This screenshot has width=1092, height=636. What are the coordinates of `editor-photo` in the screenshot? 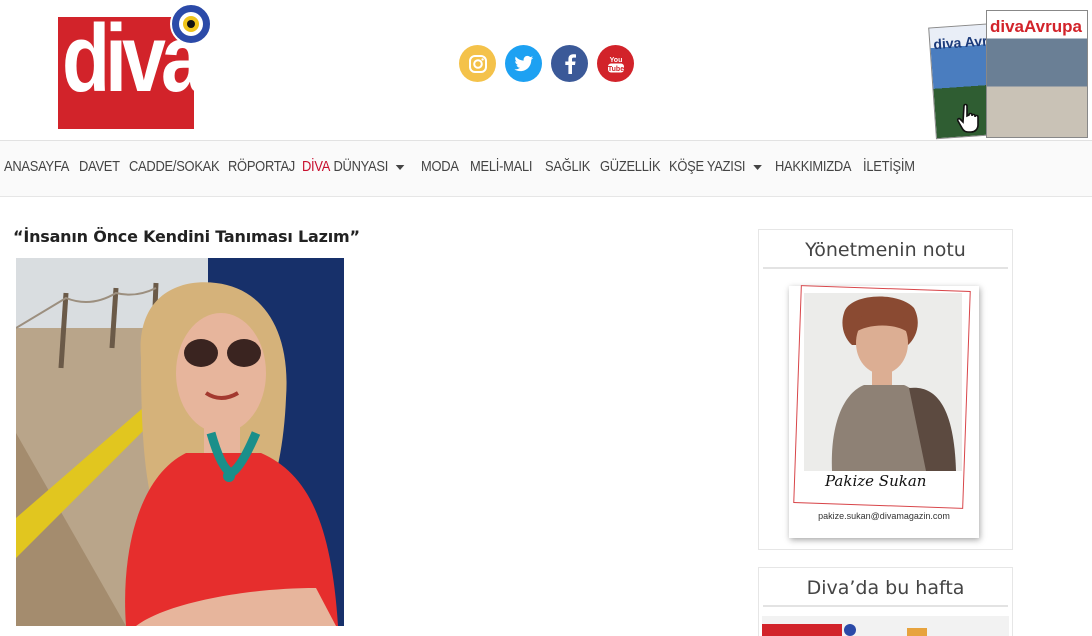 It's located at (883, 382).